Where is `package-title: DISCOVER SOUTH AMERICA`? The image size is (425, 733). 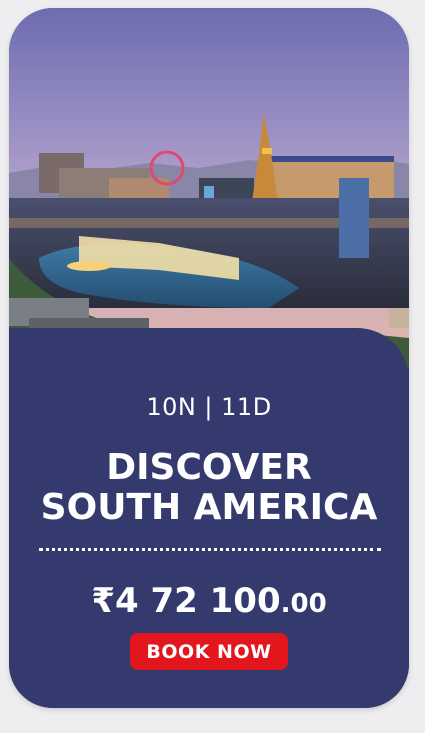
package-title: DISCOVER SOUTH AMERICA is located at coordinates (209, 488).